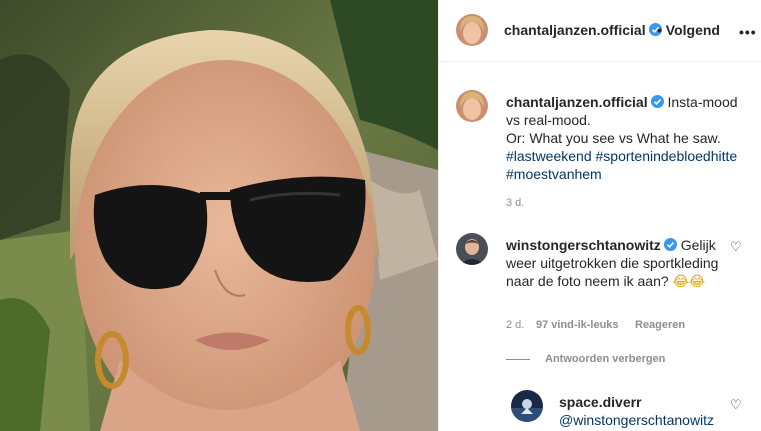  Describe the element at coordinates (554, 174) in the screenshot. I see `hashtag-link: #moestvanhem` at that location.